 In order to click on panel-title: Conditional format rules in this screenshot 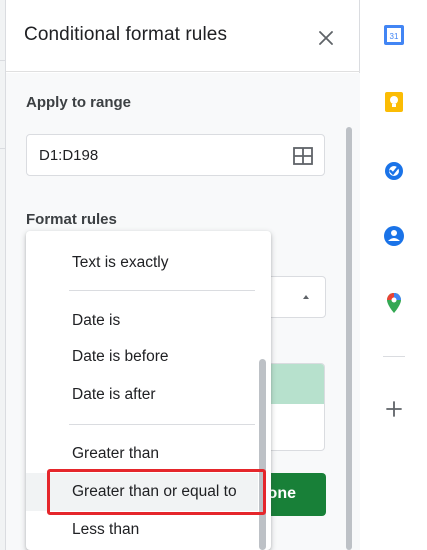, I will do `click(126, 34)`.